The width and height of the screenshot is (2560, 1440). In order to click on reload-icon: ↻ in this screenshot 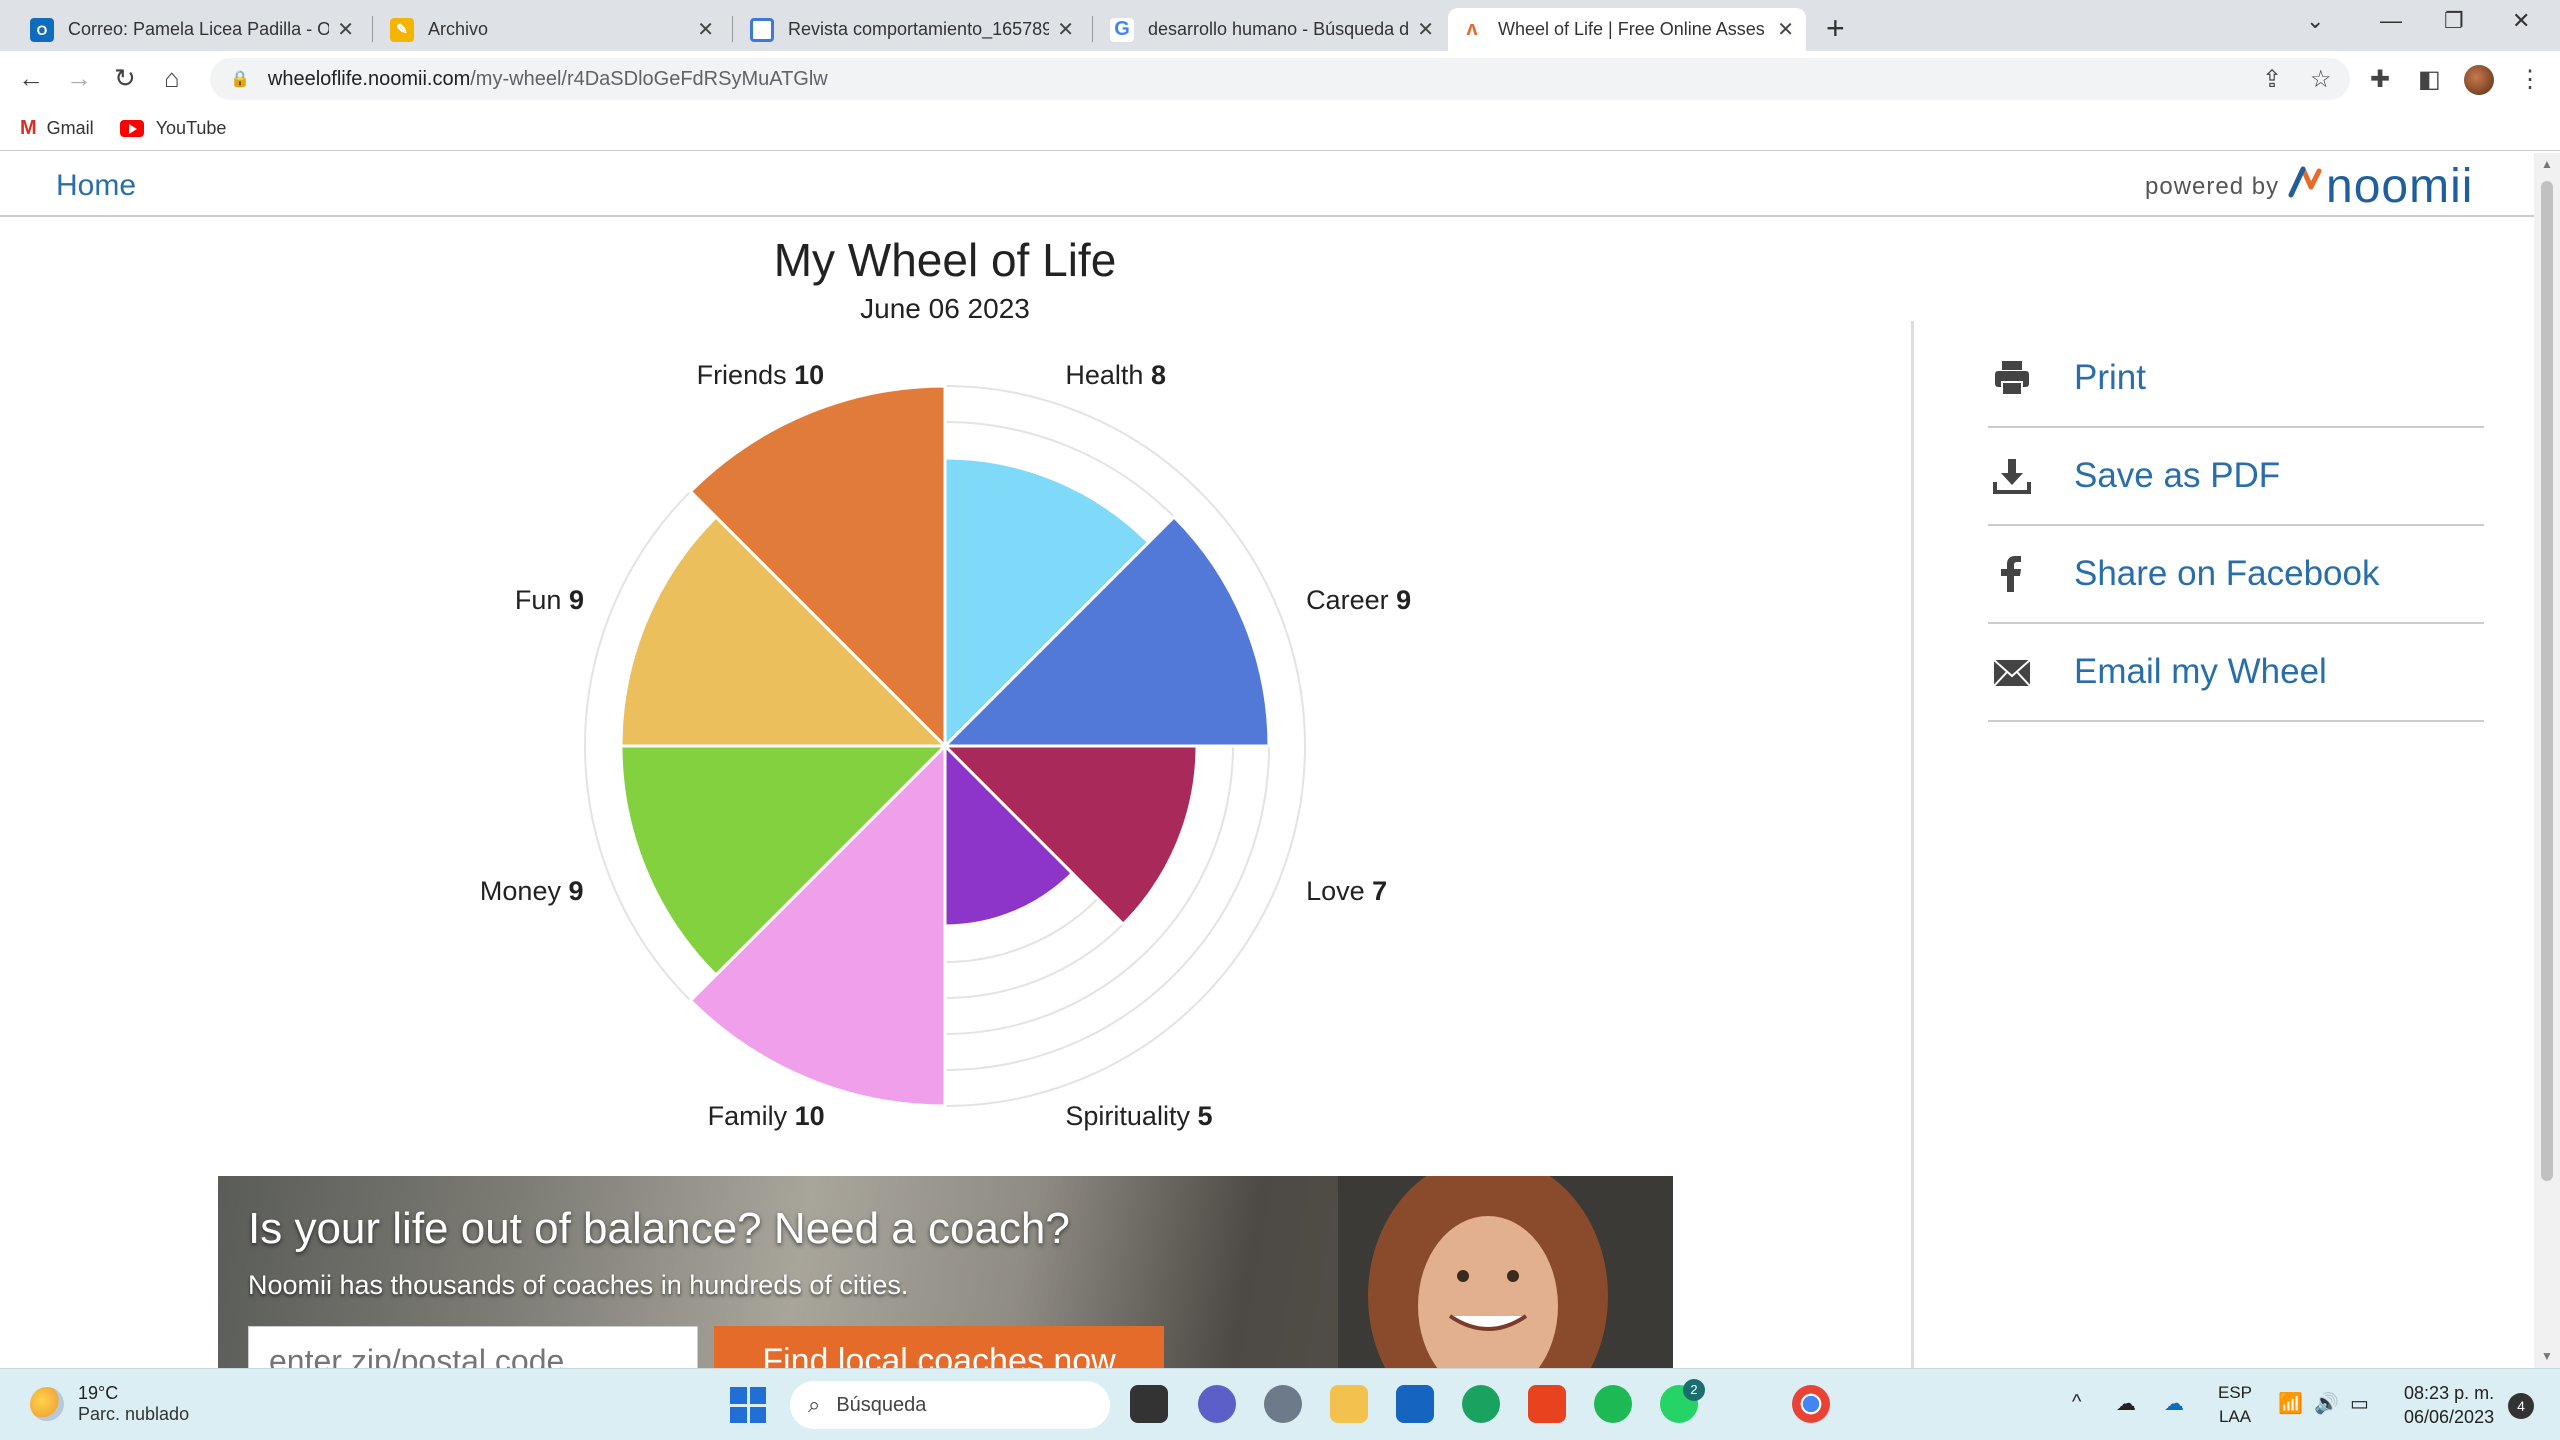, I will do `click(125, 78)`.